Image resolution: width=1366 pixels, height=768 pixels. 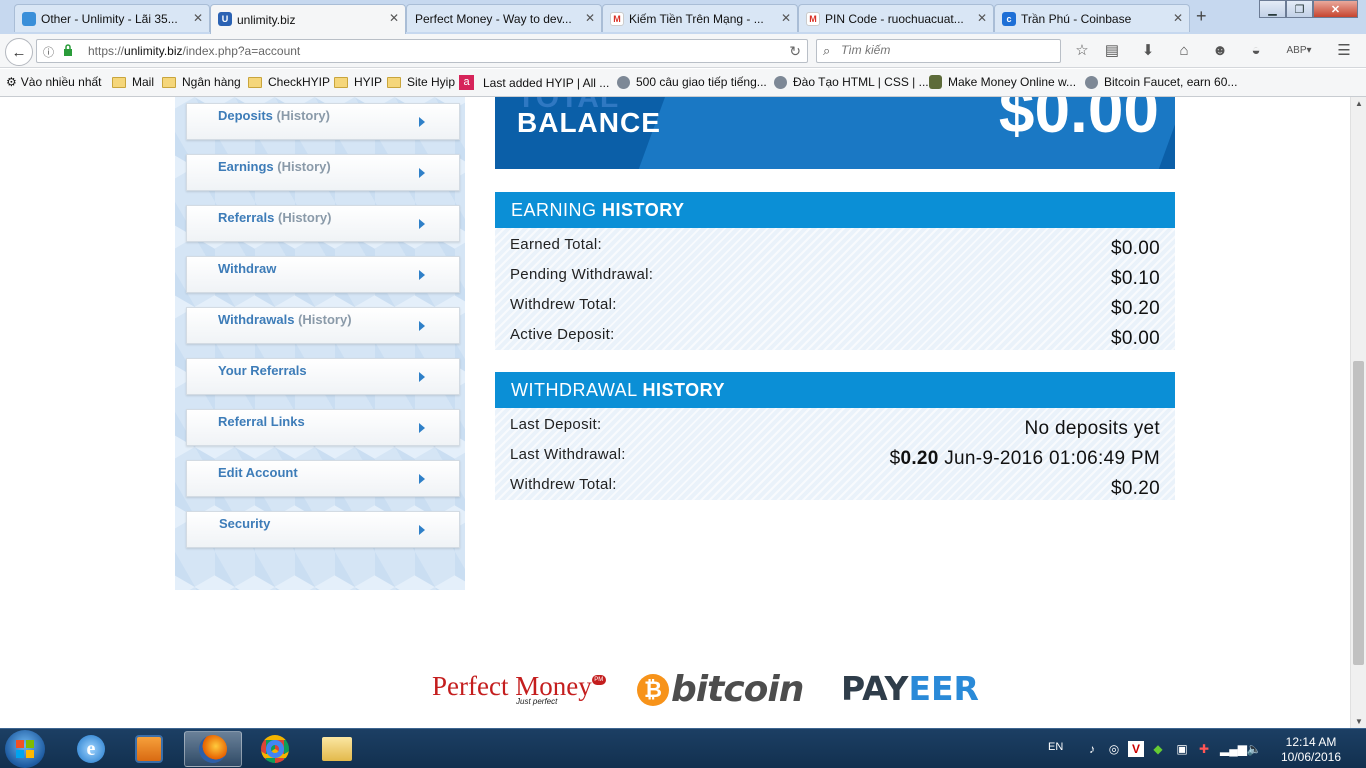 What do you see at coordinates (1136, 749) in the screenshot?
I see `vietkey-icon: V` at bounding box center [1136, 749].